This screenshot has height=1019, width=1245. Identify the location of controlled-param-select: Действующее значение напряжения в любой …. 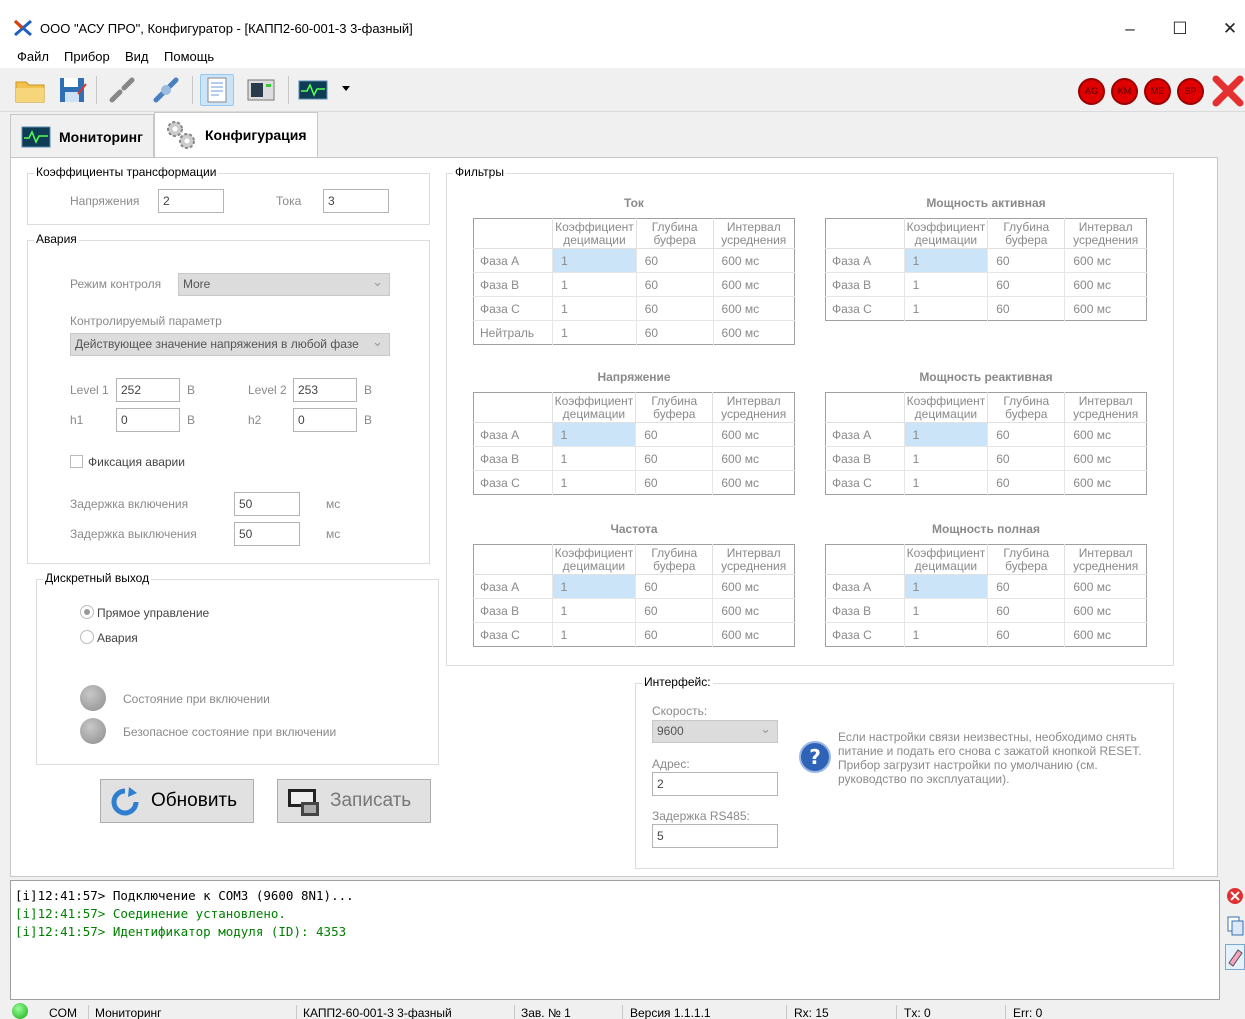
(230, 343).